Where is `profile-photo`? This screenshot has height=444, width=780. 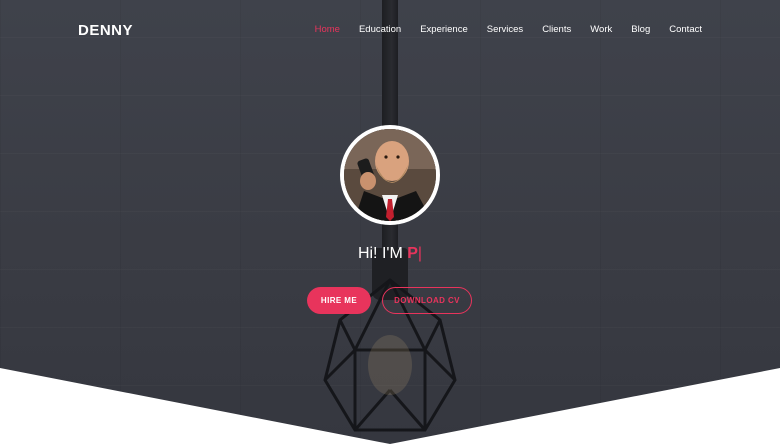 profile-photo is located at coordinates (390, 175).